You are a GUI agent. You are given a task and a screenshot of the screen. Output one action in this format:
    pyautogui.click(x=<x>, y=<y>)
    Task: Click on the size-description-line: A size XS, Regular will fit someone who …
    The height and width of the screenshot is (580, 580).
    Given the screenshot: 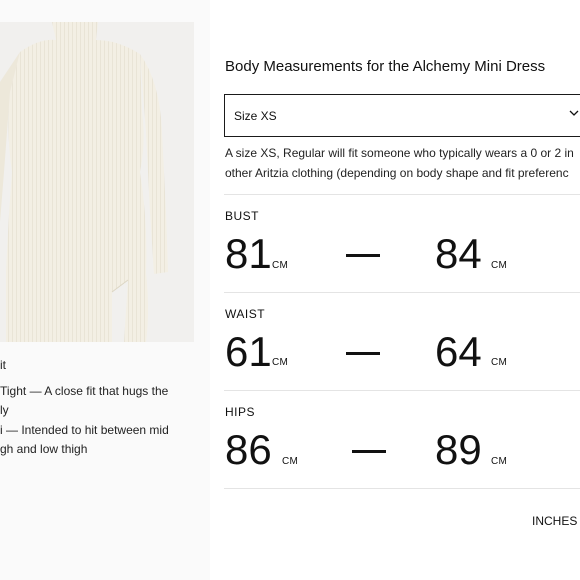 What is the action you would take?
    pyautogui.click(x=399, y=153)
    